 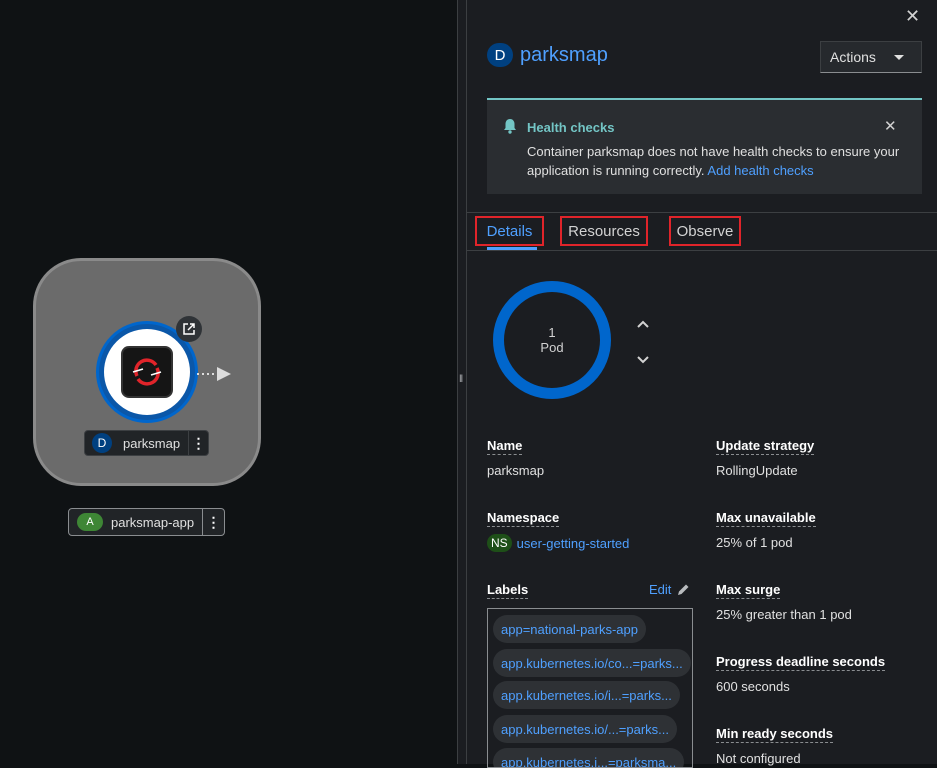 I want to click on openshift-logo-icon, so click(x=147, y=372).